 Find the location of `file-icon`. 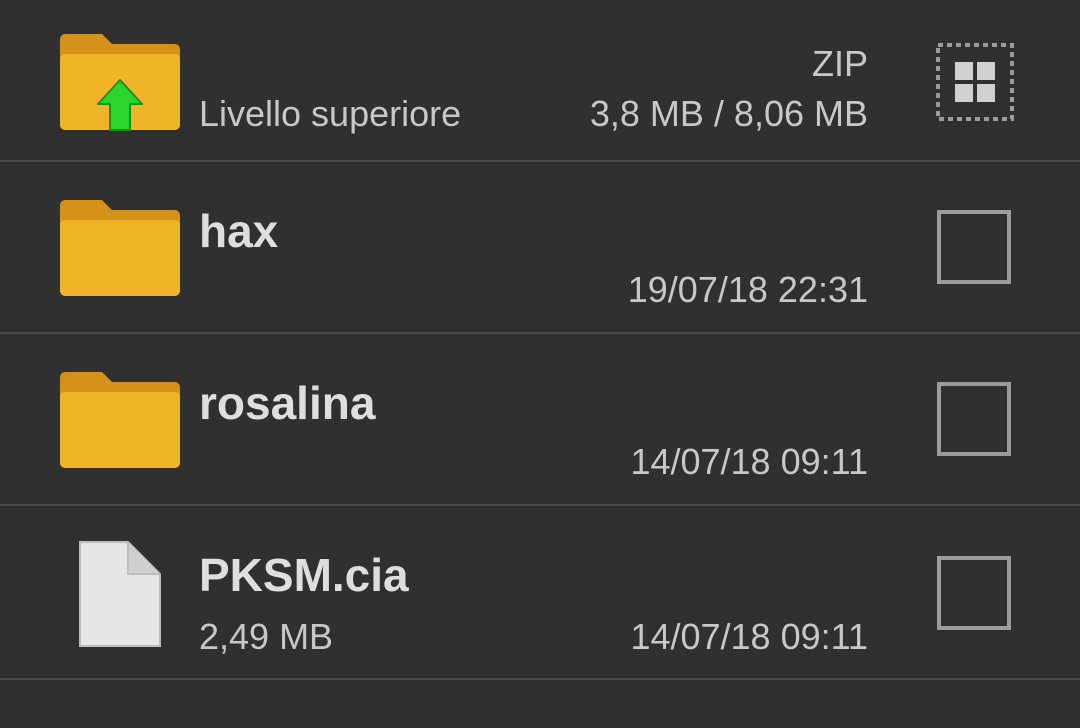

file-icon is located at coordinates (120, 594).